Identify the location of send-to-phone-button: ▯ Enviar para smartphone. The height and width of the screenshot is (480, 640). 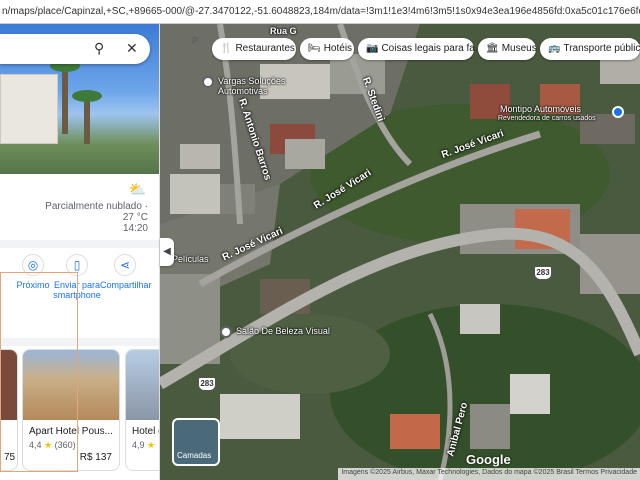
(77, 277).